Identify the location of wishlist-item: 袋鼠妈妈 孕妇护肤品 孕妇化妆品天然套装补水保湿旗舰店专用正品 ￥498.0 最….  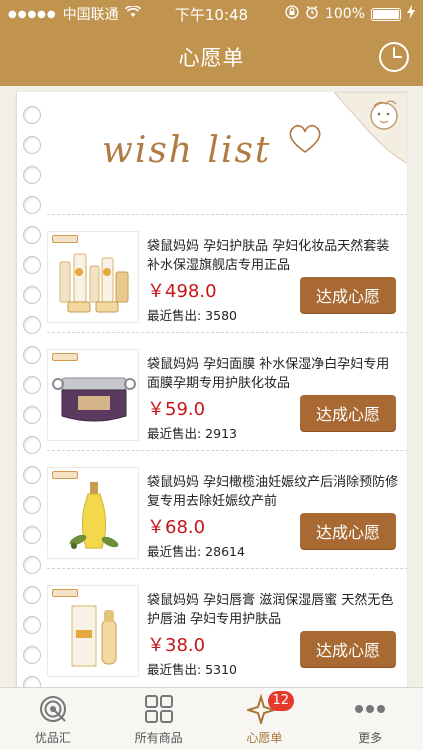
(227, 273).